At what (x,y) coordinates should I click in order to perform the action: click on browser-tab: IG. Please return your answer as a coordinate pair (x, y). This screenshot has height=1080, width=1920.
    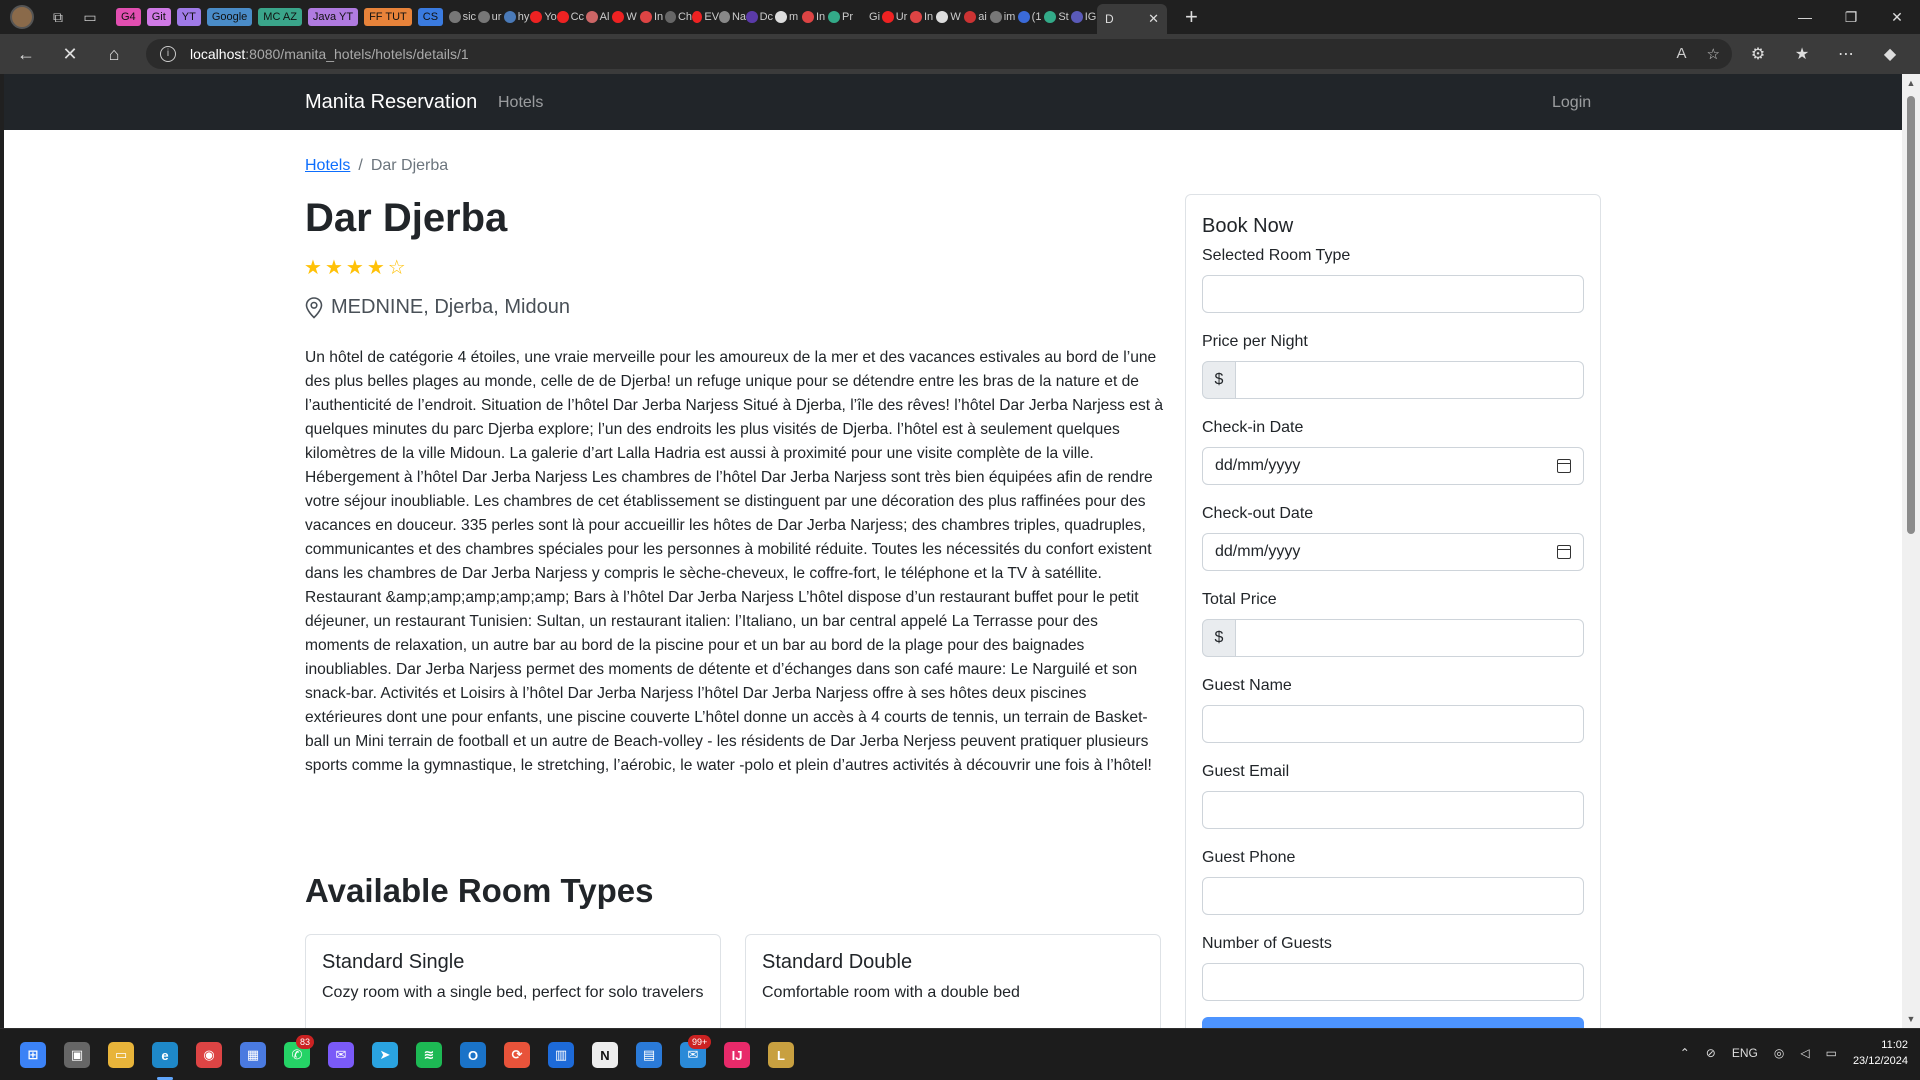
    Looking at the image, I should click on (1083, 17).